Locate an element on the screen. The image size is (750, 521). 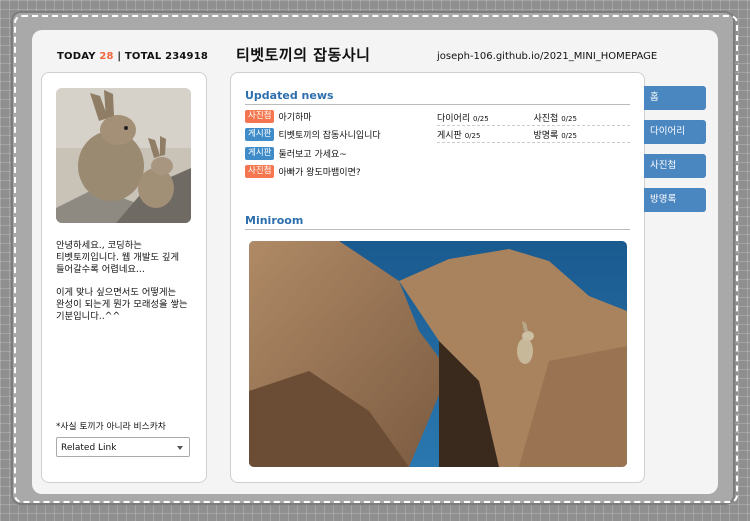
related-link-select: Related Link is located at coordinates (123, 447).